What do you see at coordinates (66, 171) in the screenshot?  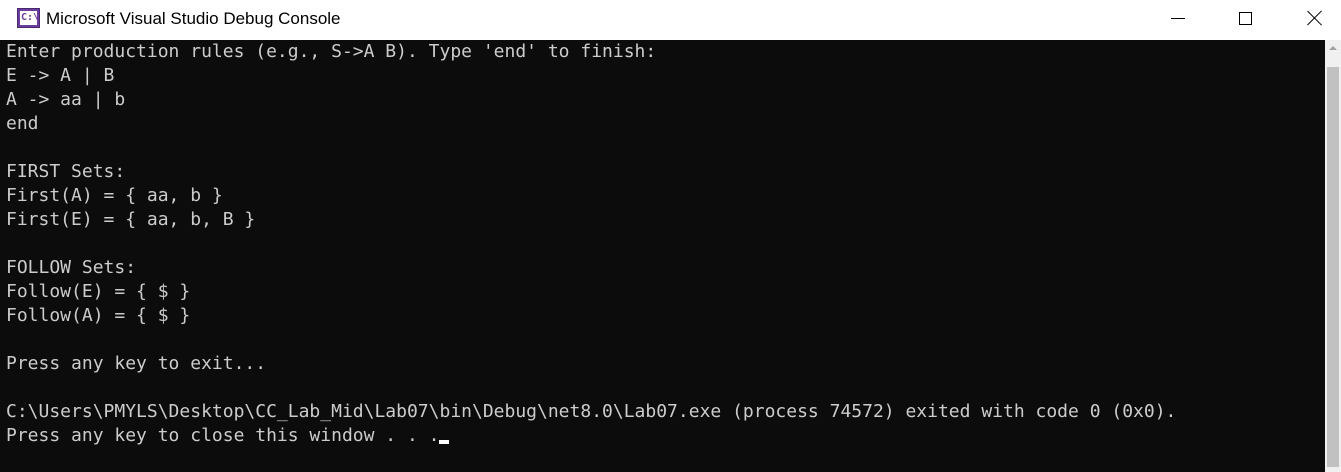 I see `console-line-text: FIRST Sets:` at bounding box center [66, 171].